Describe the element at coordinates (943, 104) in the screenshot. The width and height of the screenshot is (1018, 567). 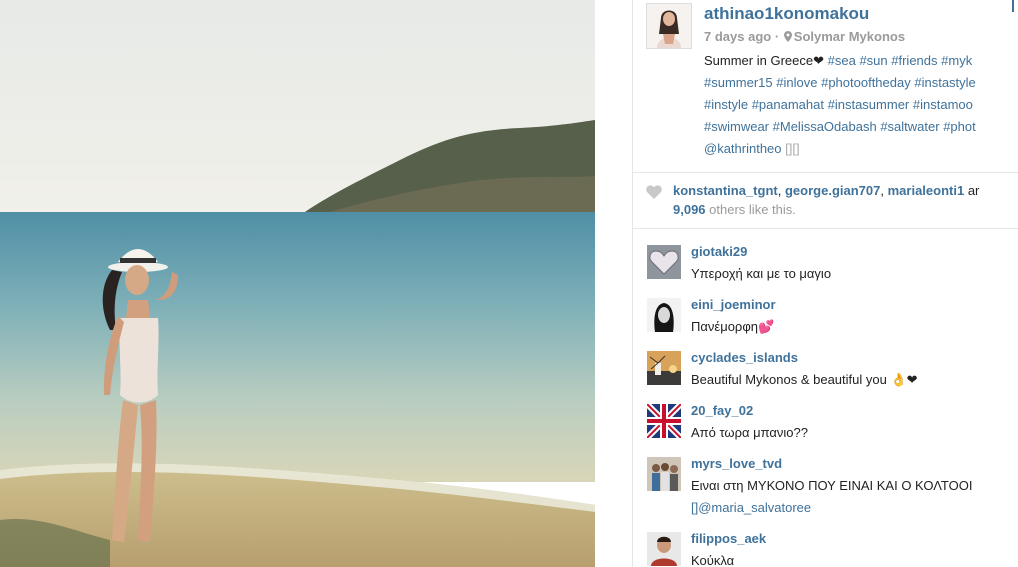
I see `hashtag-link: #instamoo` at that location.